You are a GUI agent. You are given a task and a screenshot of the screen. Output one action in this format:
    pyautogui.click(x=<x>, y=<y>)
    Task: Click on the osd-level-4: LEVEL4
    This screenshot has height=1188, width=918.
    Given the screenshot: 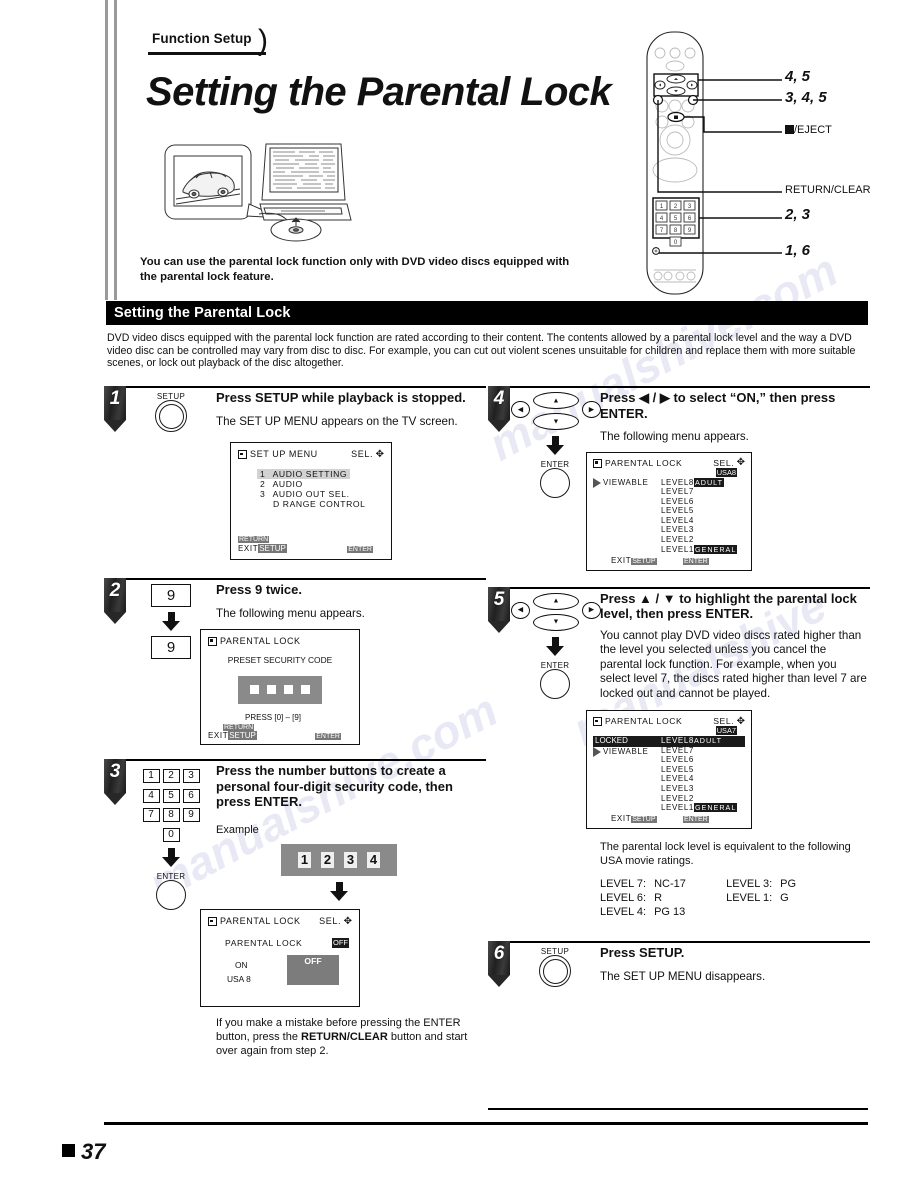 What is the action you would take?
    pyautogui.click(x=677, y=779)
    